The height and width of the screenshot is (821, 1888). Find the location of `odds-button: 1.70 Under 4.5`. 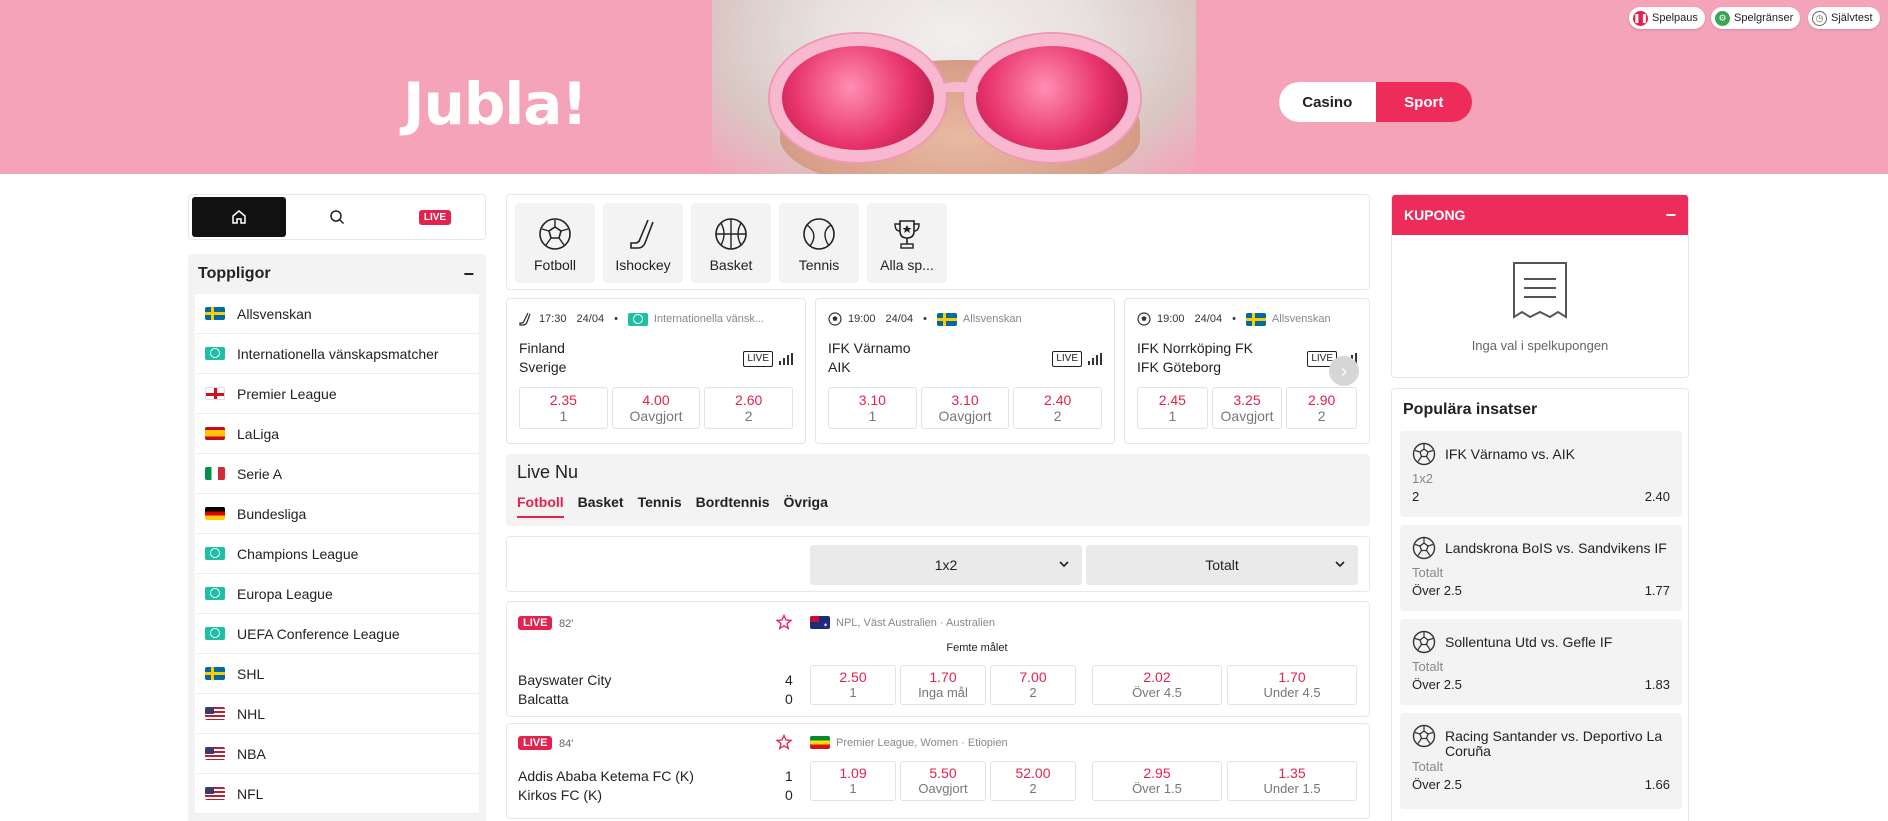

odds-button: 1.70 Under 4.5 is located at coordinates (1292, 685).